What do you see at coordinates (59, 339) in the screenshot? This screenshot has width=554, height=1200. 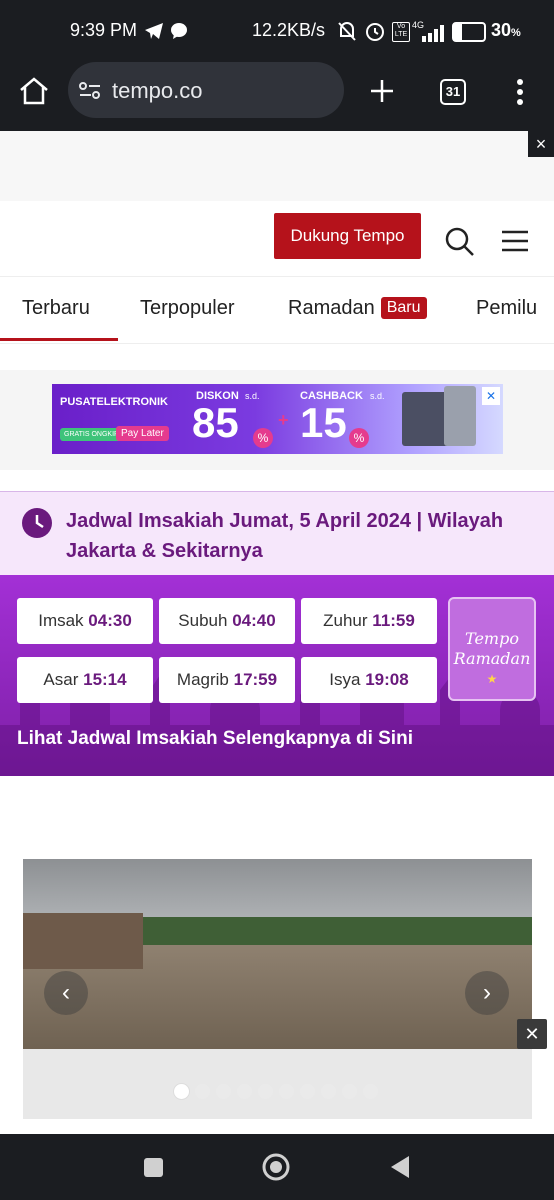 I see `active-tab-indicator` at bounding box center [59, 339].